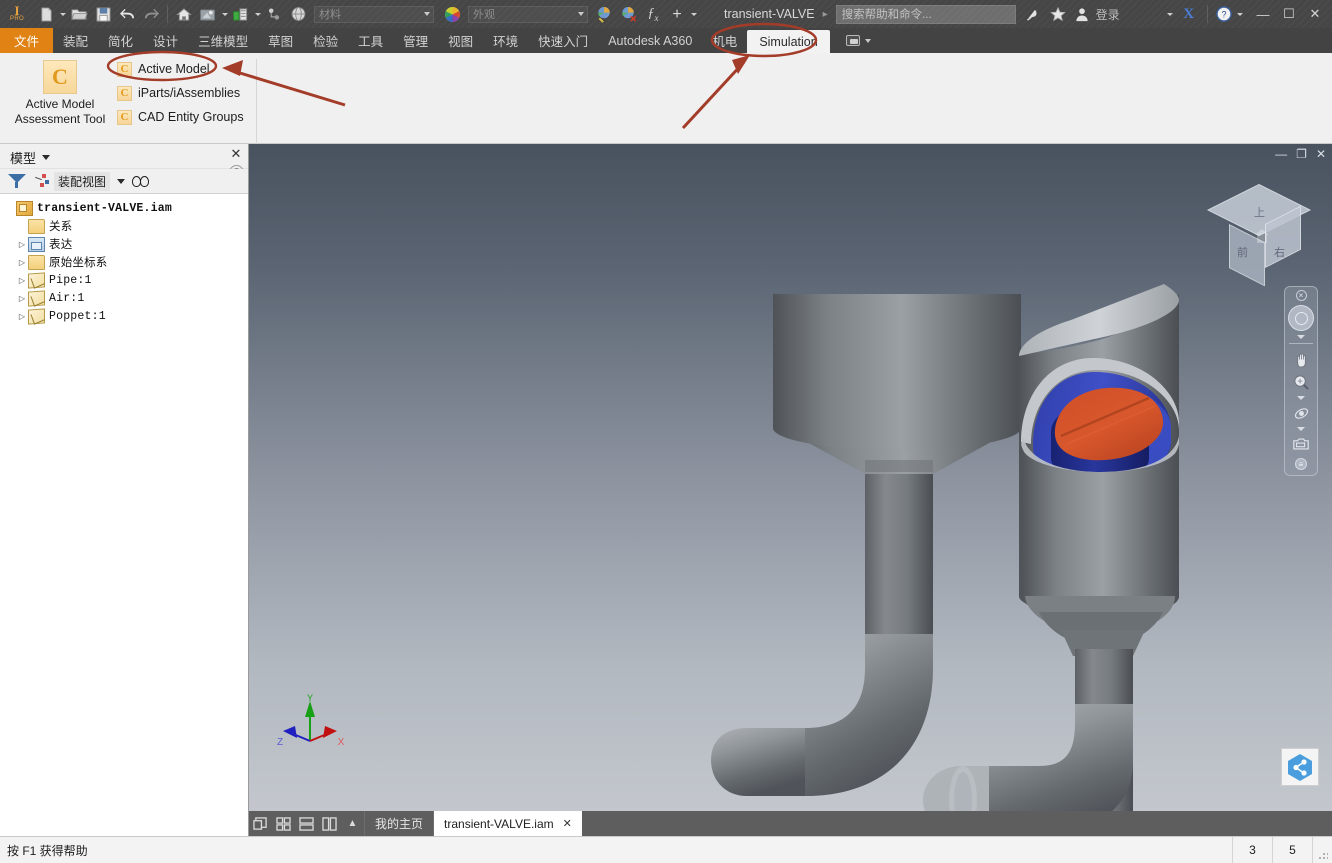 This screenshot has height=863, width=1332. I want to click on help-icon: ?, so click(1224, 14).